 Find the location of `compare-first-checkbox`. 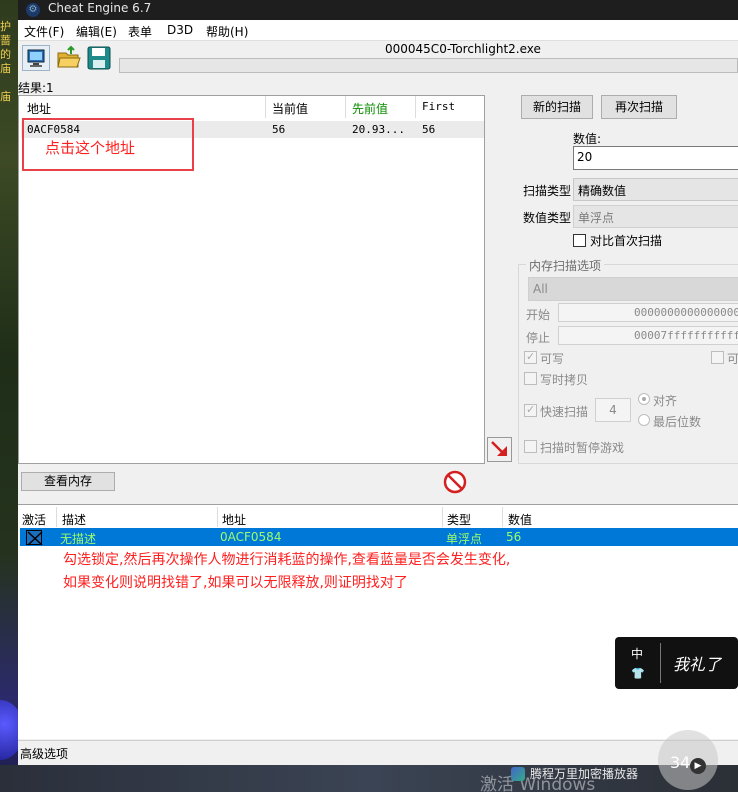

compare-first-checkbox is located at coordinates (579, 240).